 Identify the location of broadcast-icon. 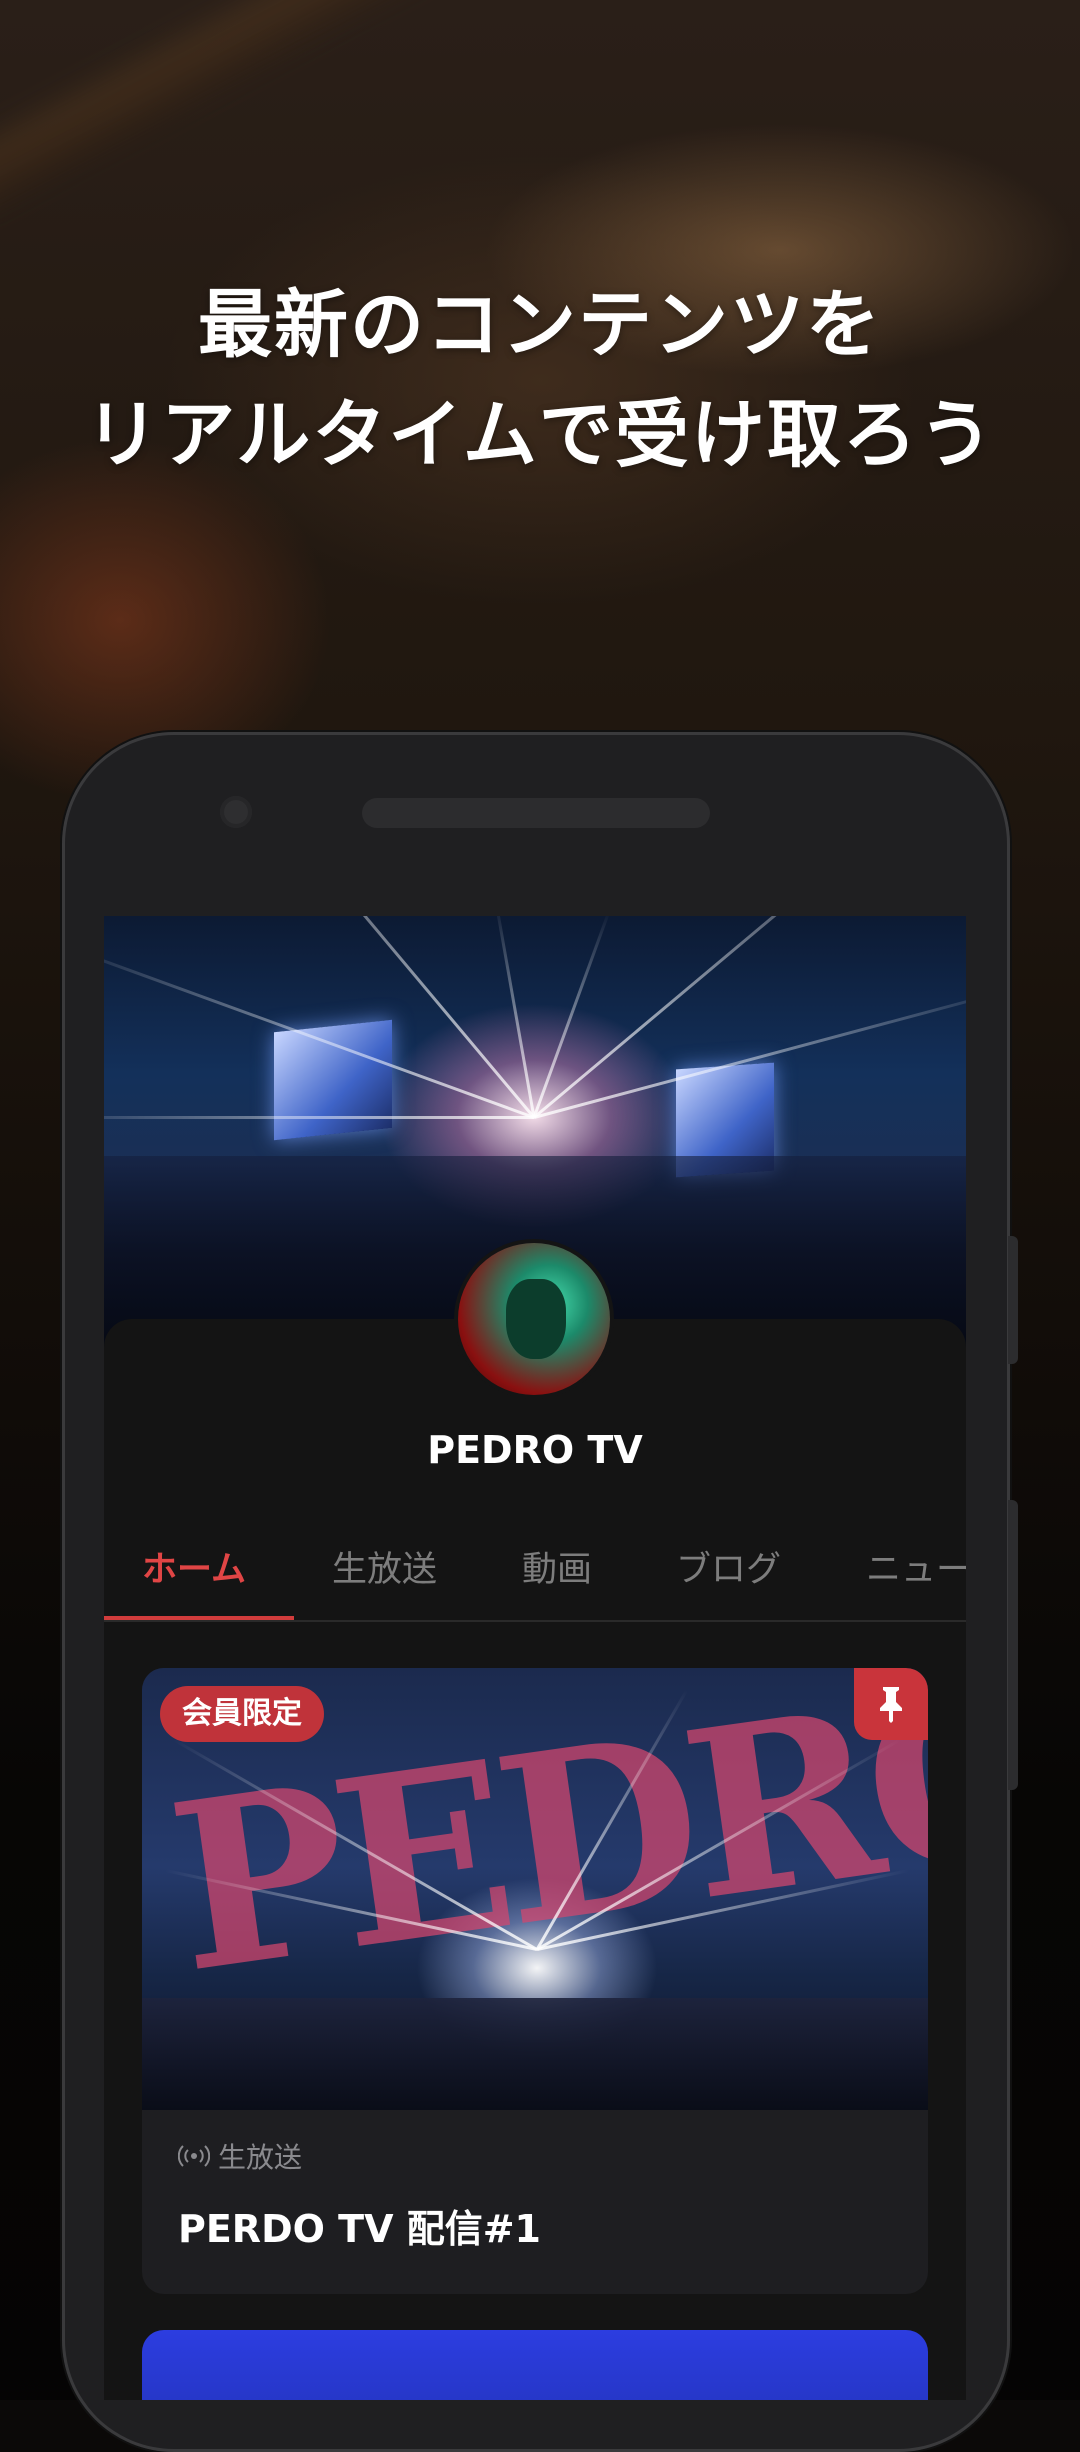
(194, 2156).